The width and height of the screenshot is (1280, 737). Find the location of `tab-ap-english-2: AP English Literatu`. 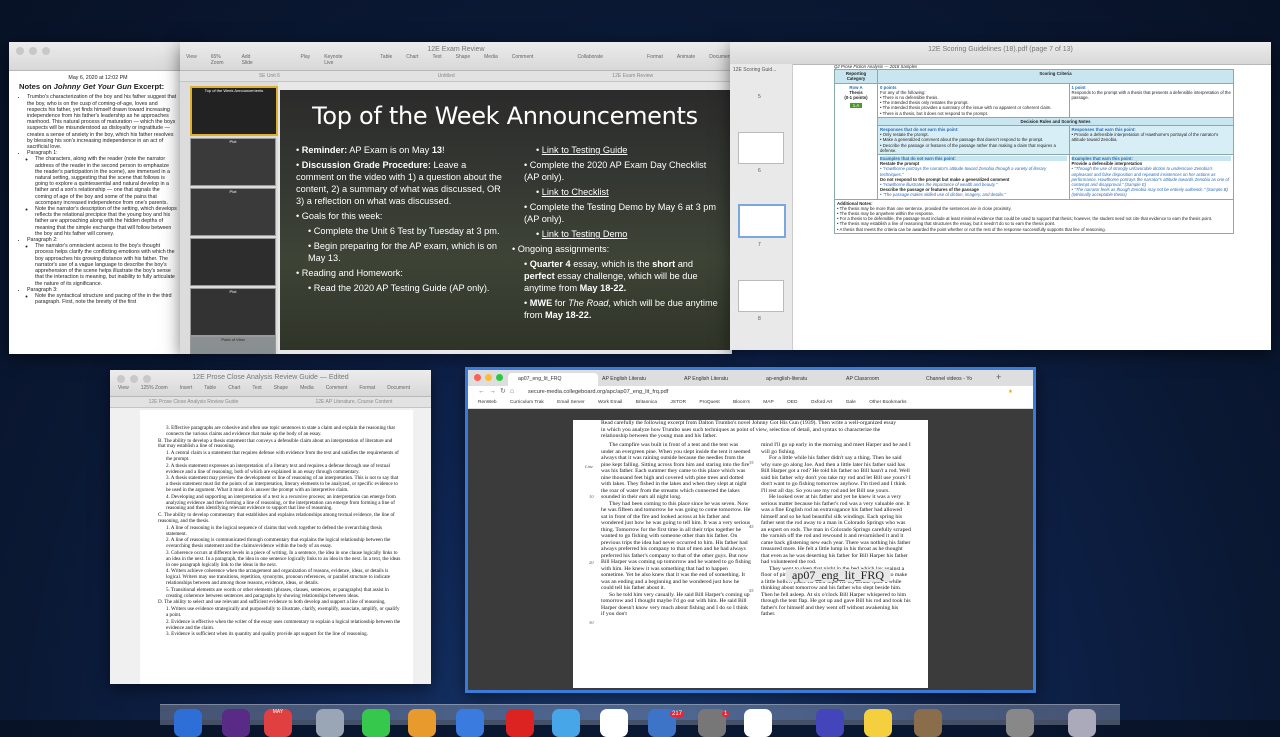

tab-ap-english-2: AP English Literatu is located at coordinates (714, 379).